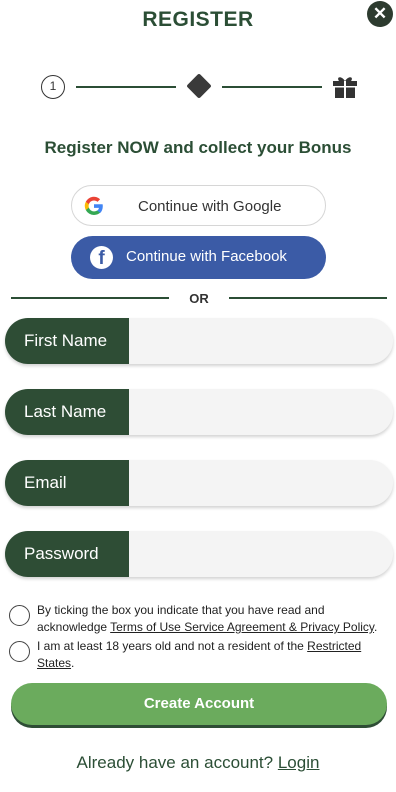 The height and width of the screenshot is (792, 396). What do you see at coordinates (206, 256) in the screenshot?
I see `facebook-button-label: Continue with Facebook` at bounding box center [206, 256].